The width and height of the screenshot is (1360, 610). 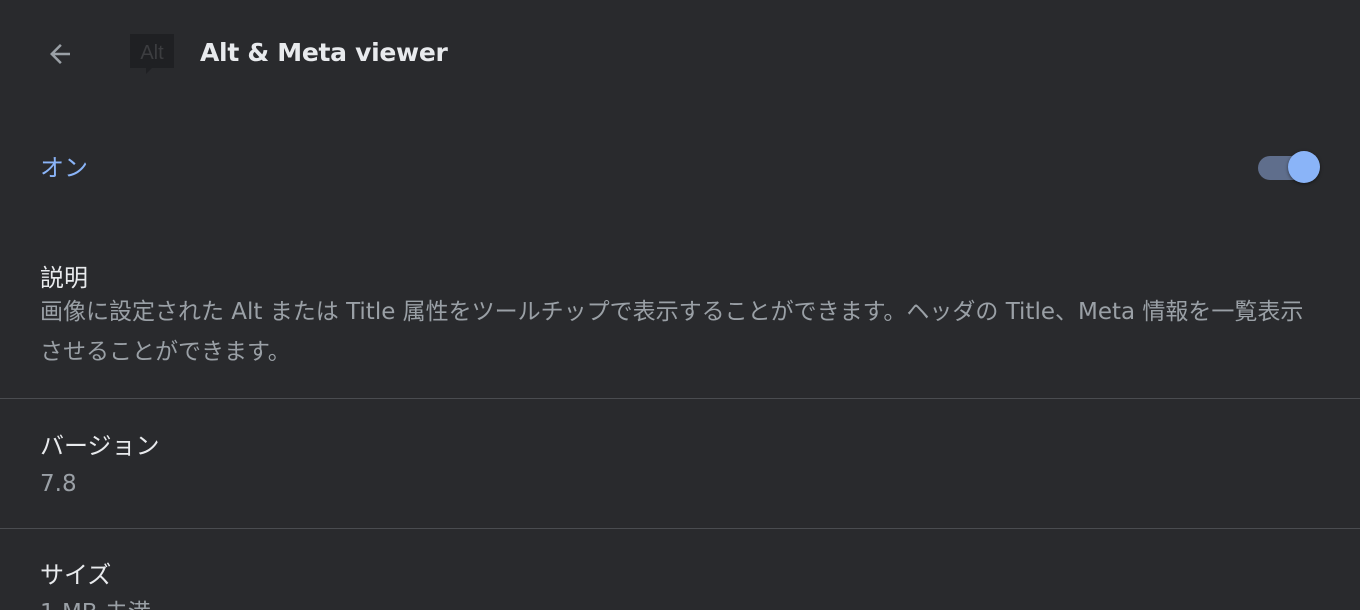 I want to click on size-section: サイズ 1 MB 未満, so click(x=680, y=569).